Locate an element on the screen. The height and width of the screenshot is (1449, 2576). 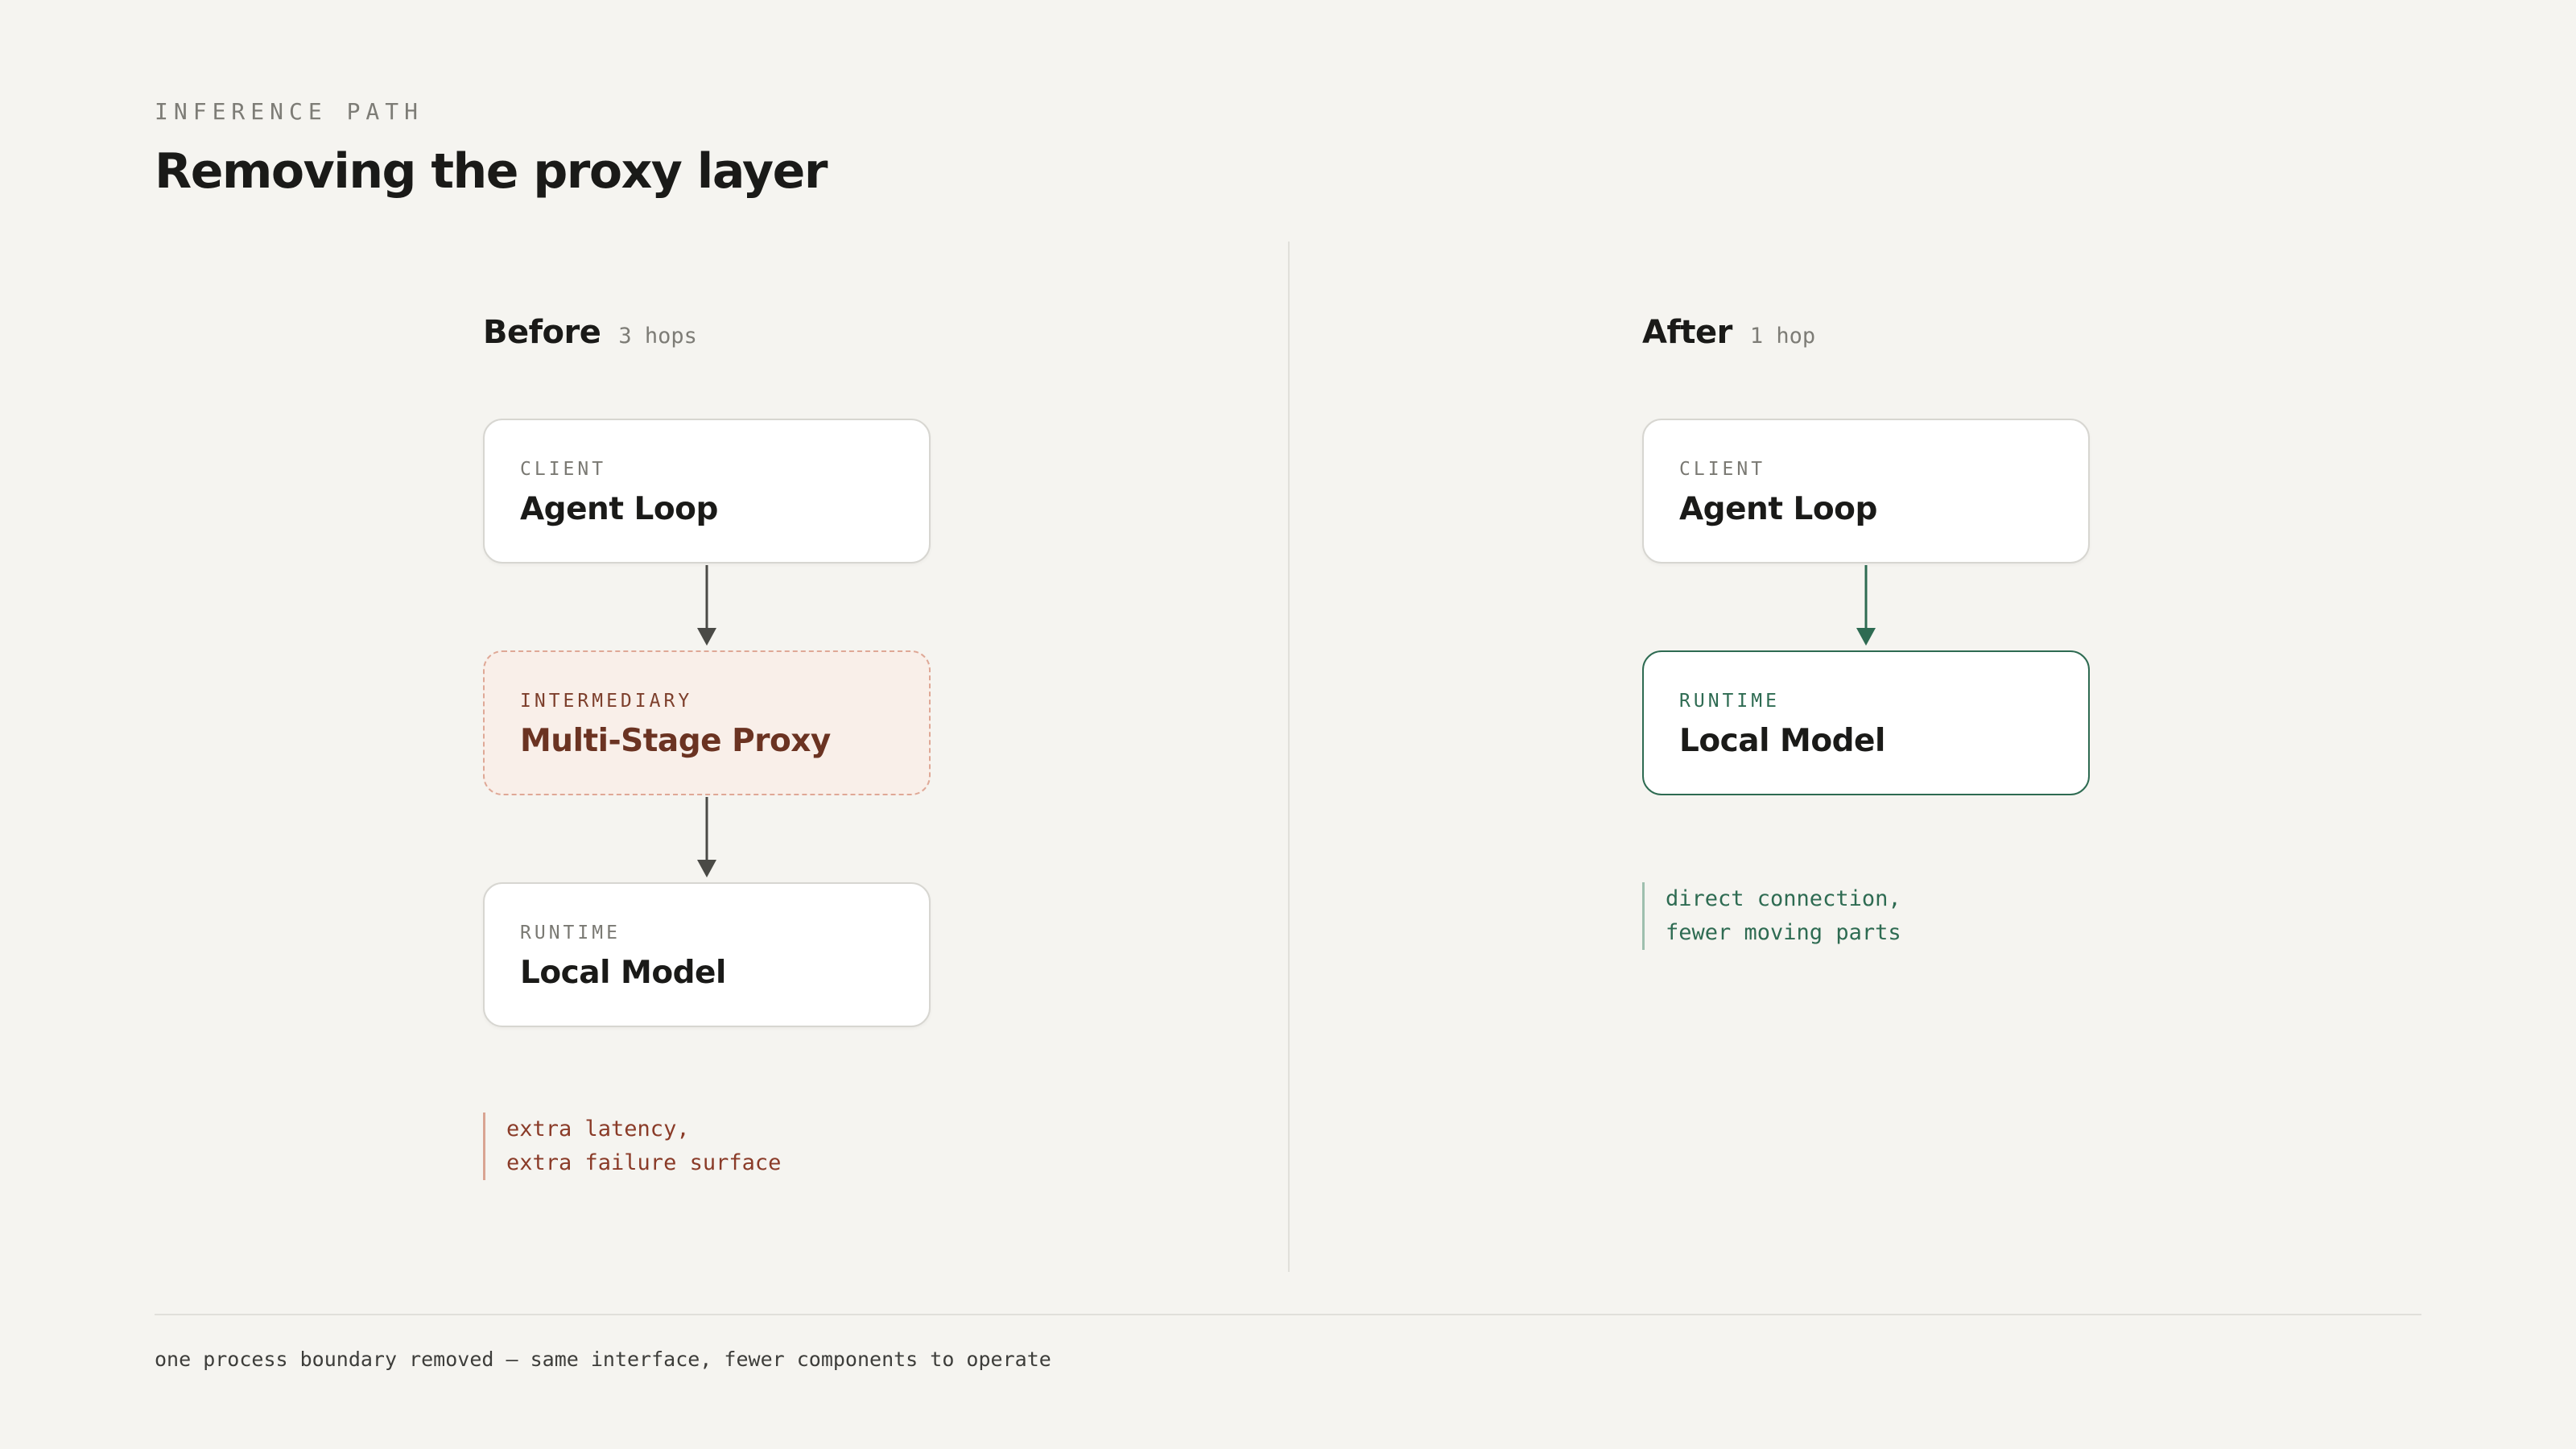
before-runtime-node: RUNTIME Local Model is located at coordinates (707, 954).